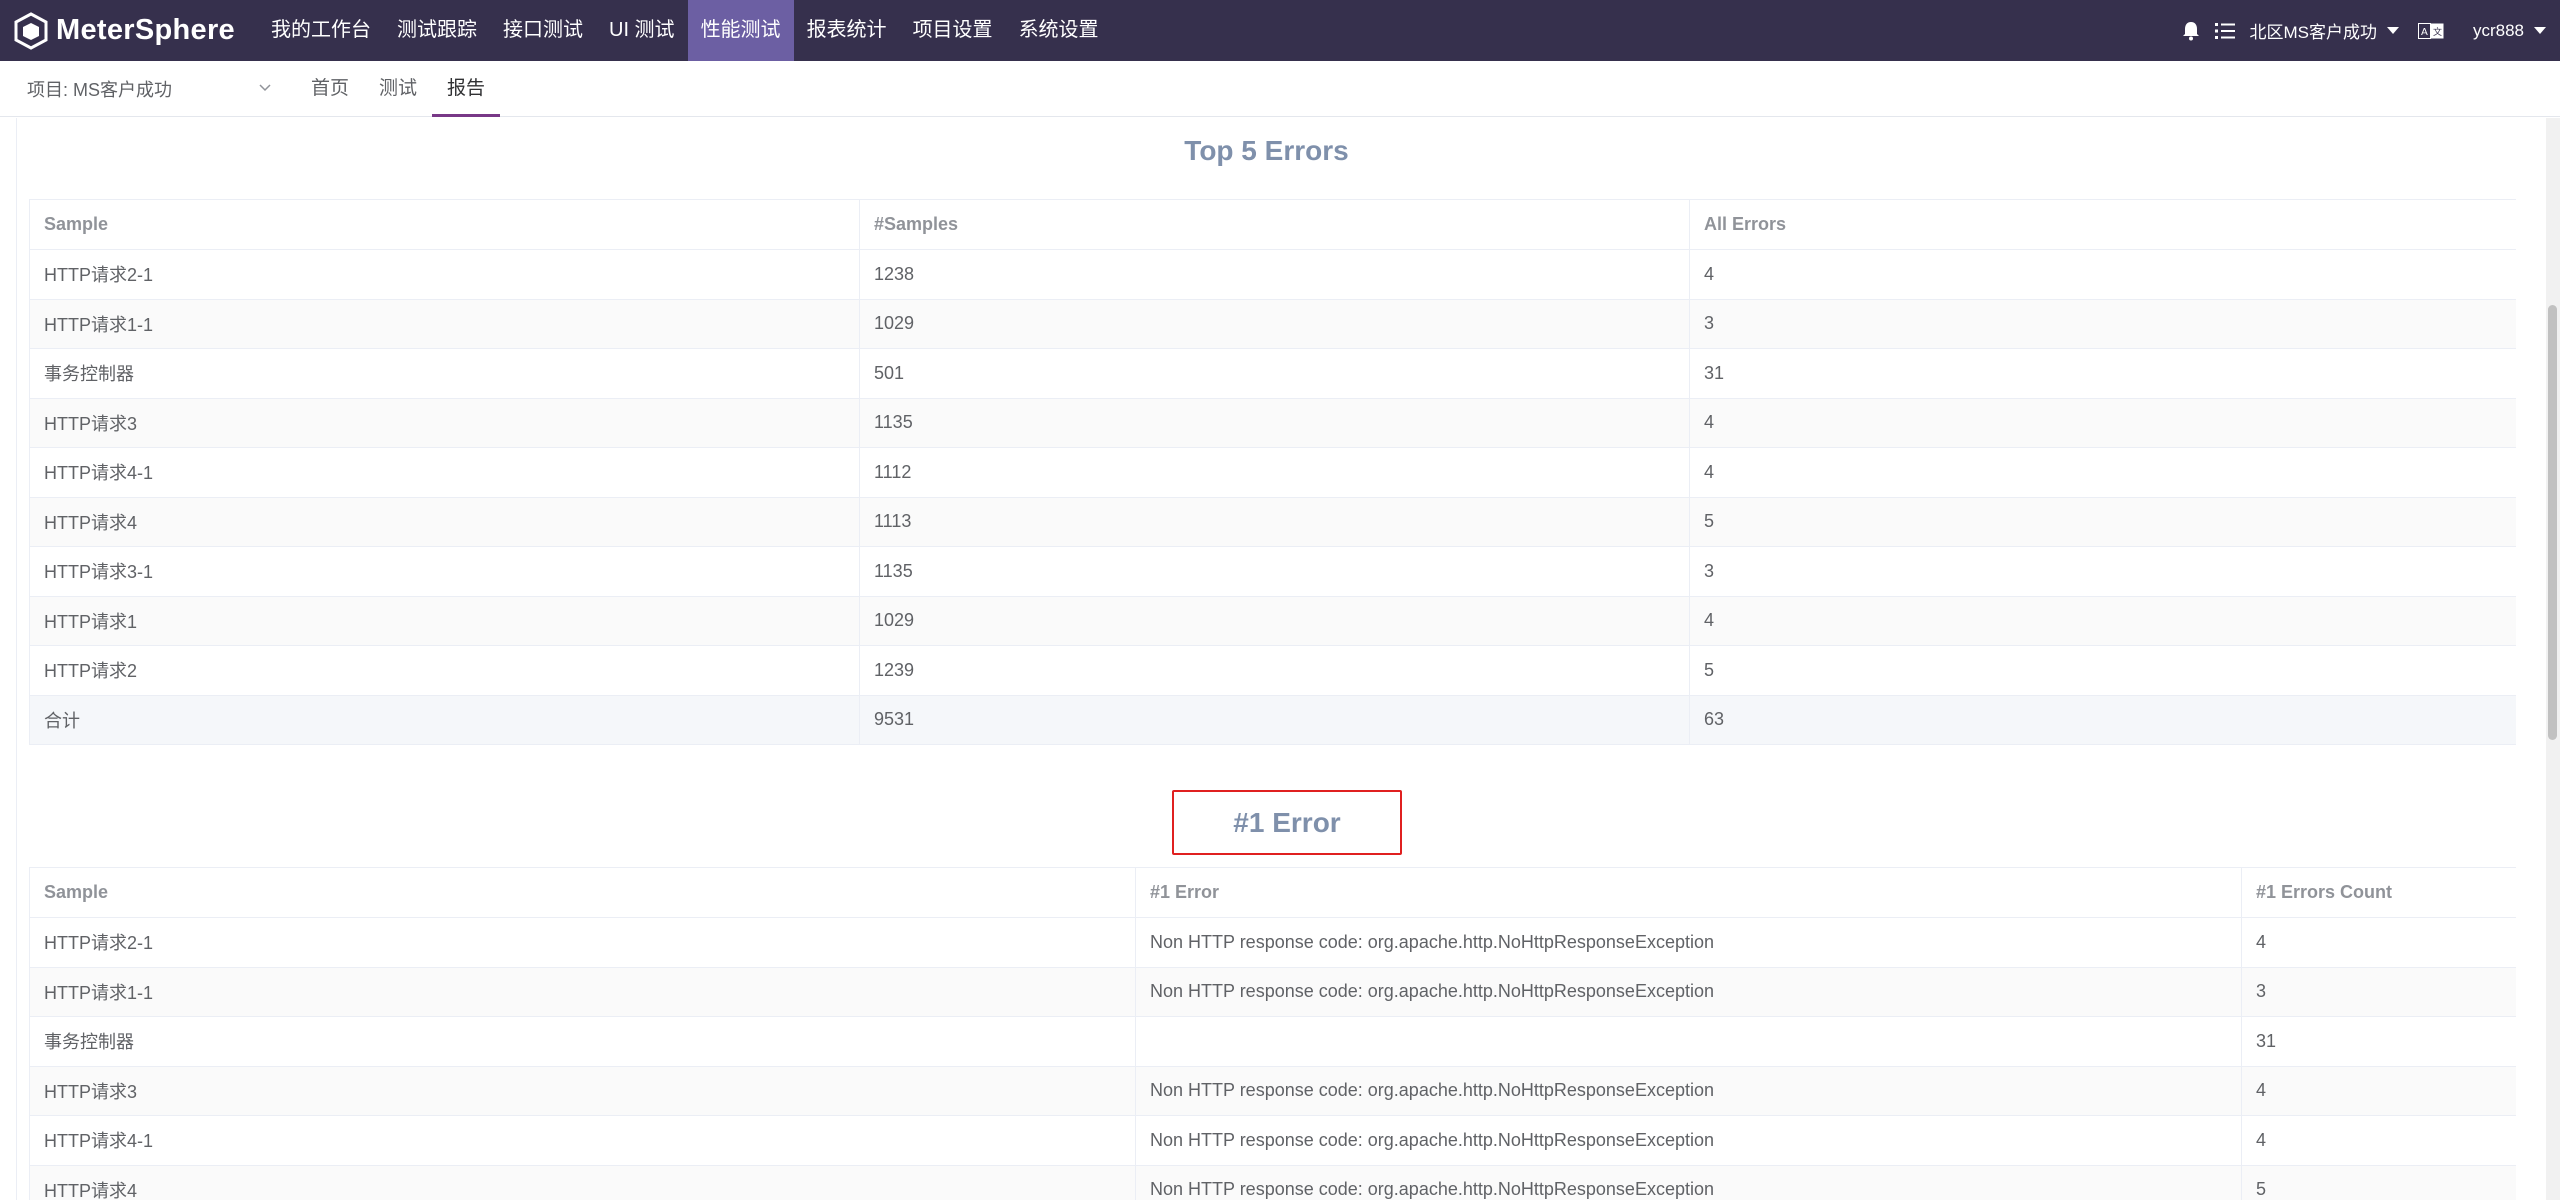  What do you see at coordinates (2191, 30) in the screenshot?
I see `bell-icon` at bounding box center [2191, 30].